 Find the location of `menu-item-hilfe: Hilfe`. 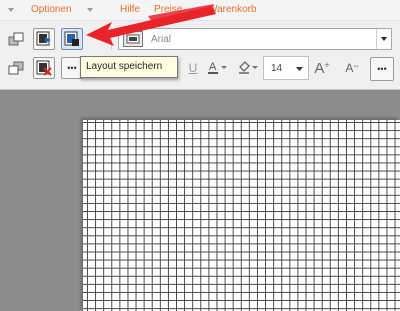

menu-item-hilfe: Hilfe is located at coordinates (130, 9).